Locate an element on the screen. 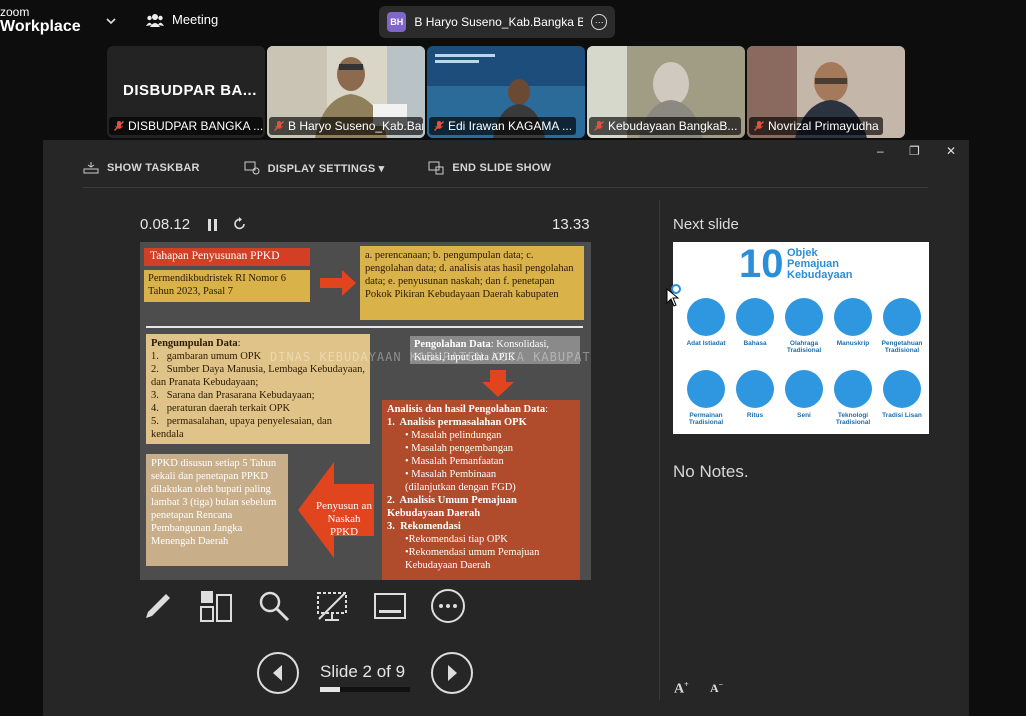 Image resolution: width=1026 pixels, height=716 pixels. arrow-left-icon is located at coordinates (277, 673).